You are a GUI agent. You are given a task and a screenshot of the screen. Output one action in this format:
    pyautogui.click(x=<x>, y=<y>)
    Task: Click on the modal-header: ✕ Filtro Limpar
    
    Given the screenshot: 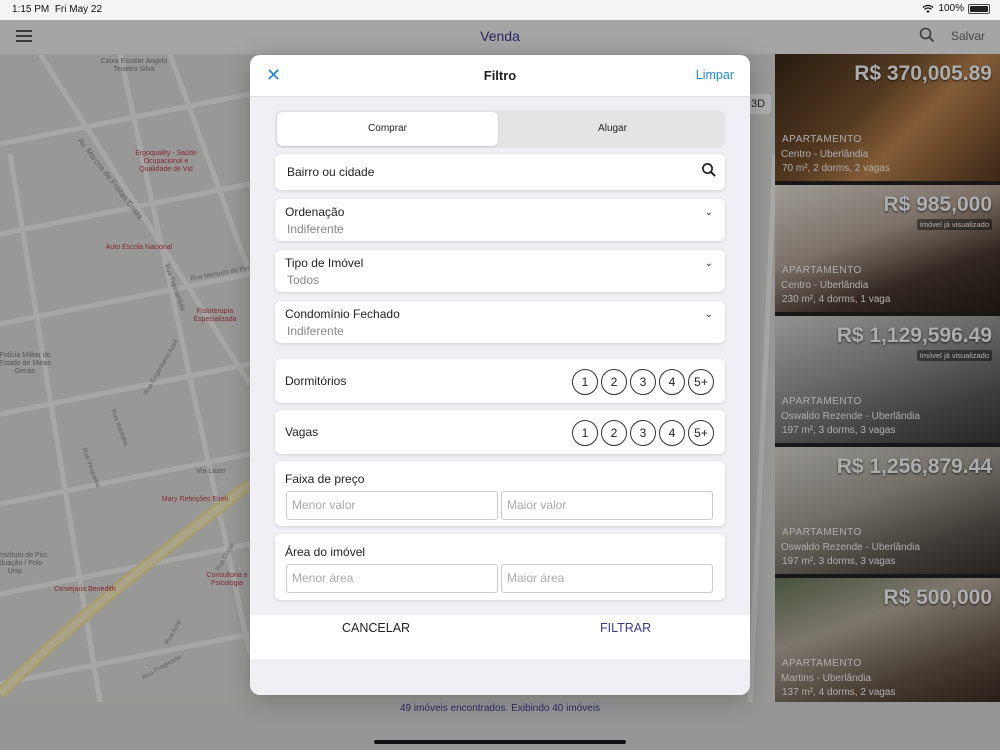 What is the action you would take?
    pyautogui.click(x=500, y=76)
    